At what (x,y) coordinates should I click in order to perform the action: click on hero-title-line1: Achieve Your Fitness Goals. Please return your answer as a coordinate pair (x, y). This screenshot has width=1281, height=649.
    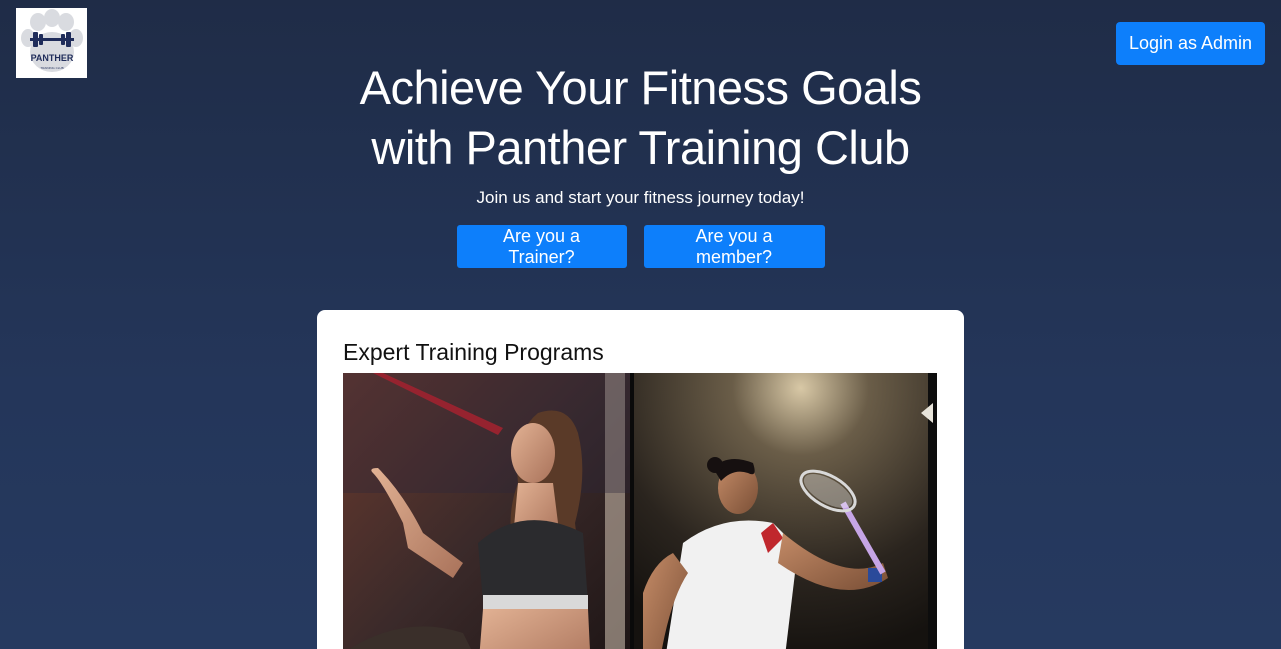
    Looking at the image, I should click on (640, 87).